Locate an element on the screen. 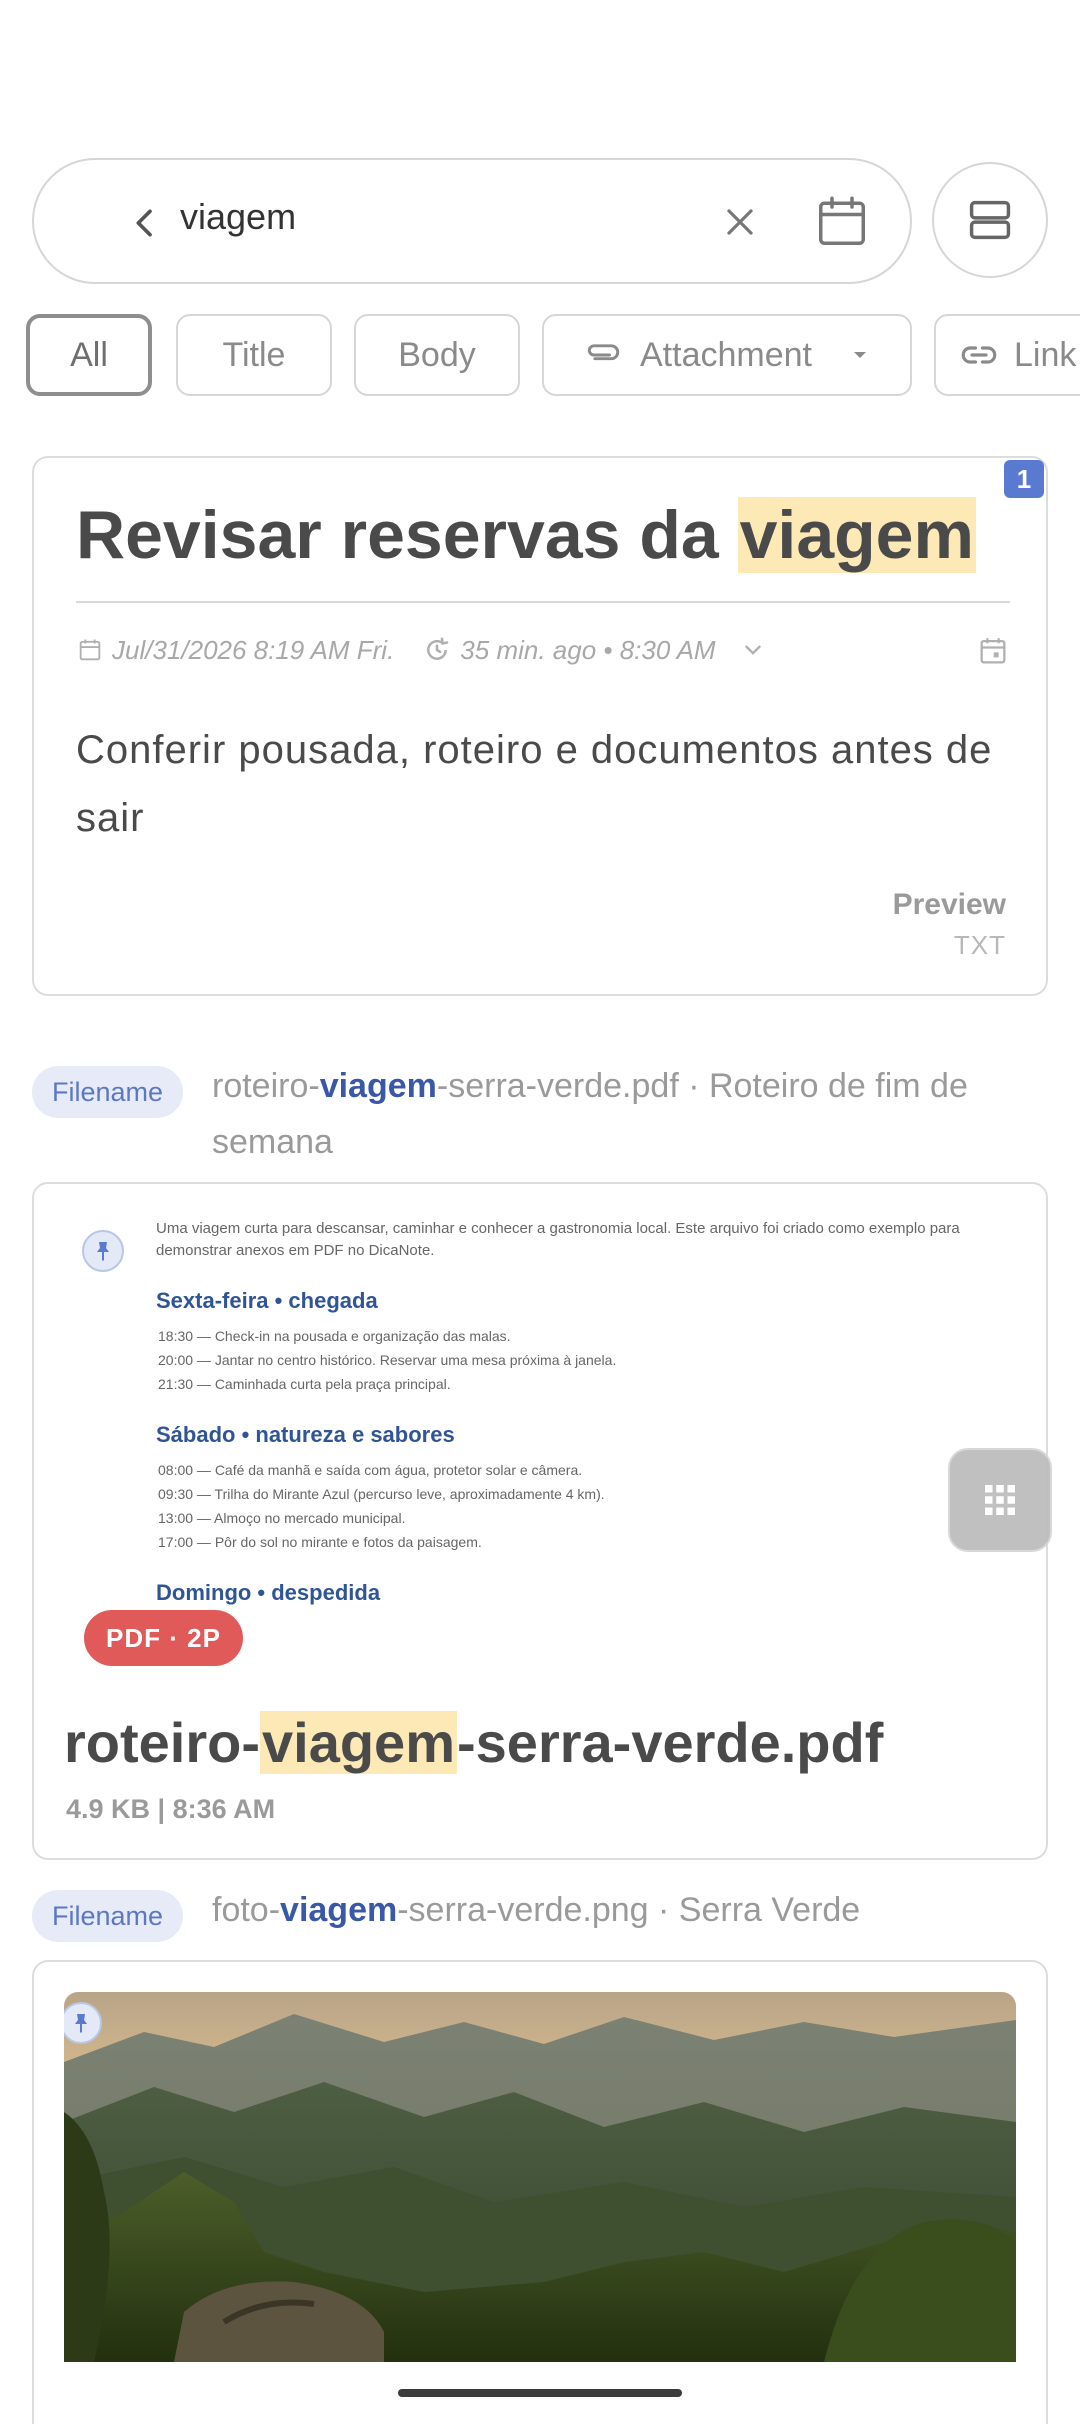 Image resolution: width=1080 pixels, height=2424 pixels. filter-chip-title: Title is located at coordinates (254, 355).